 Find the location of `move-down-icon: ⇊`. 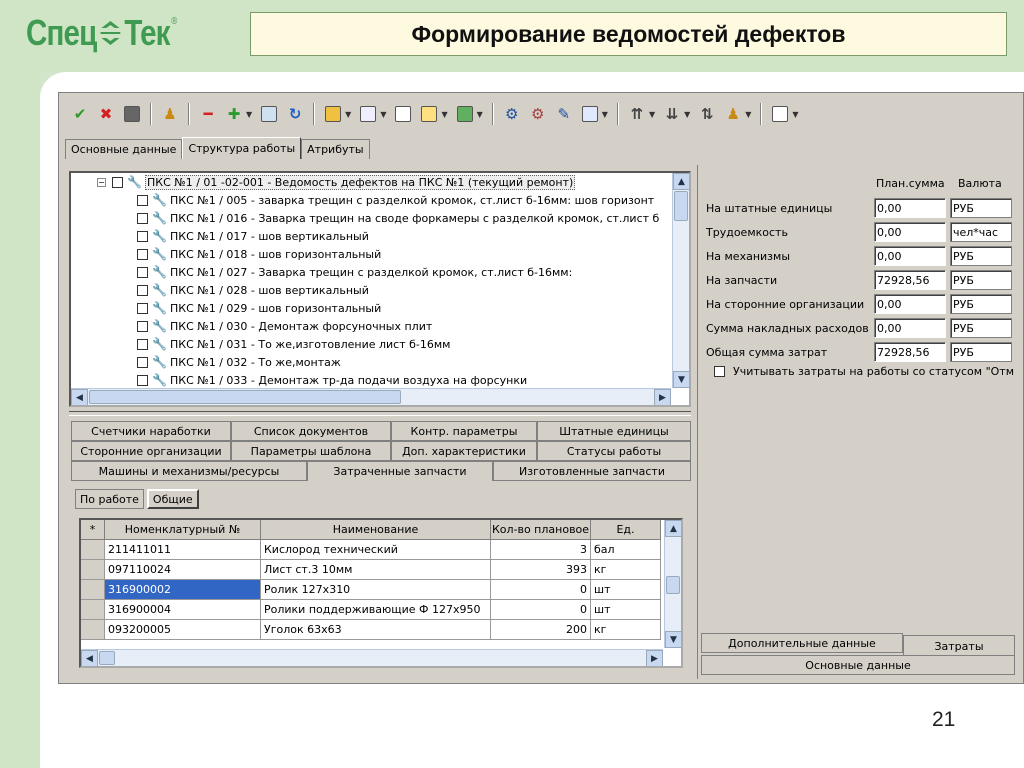

move-down-icon: ⇊ is located at coordinates (672, 114).